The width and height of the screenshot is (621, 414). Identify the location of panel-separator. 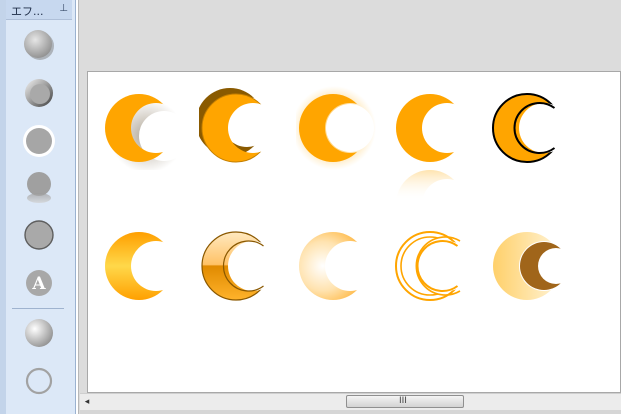
(38, 308).